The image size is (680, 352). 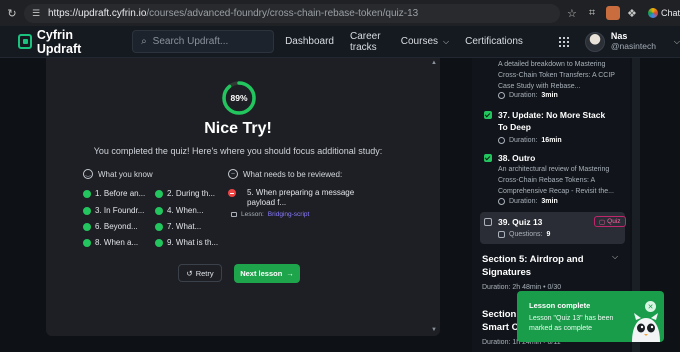 I want to click on retry-button: ↺ Retry, so click(x=200, y=273).